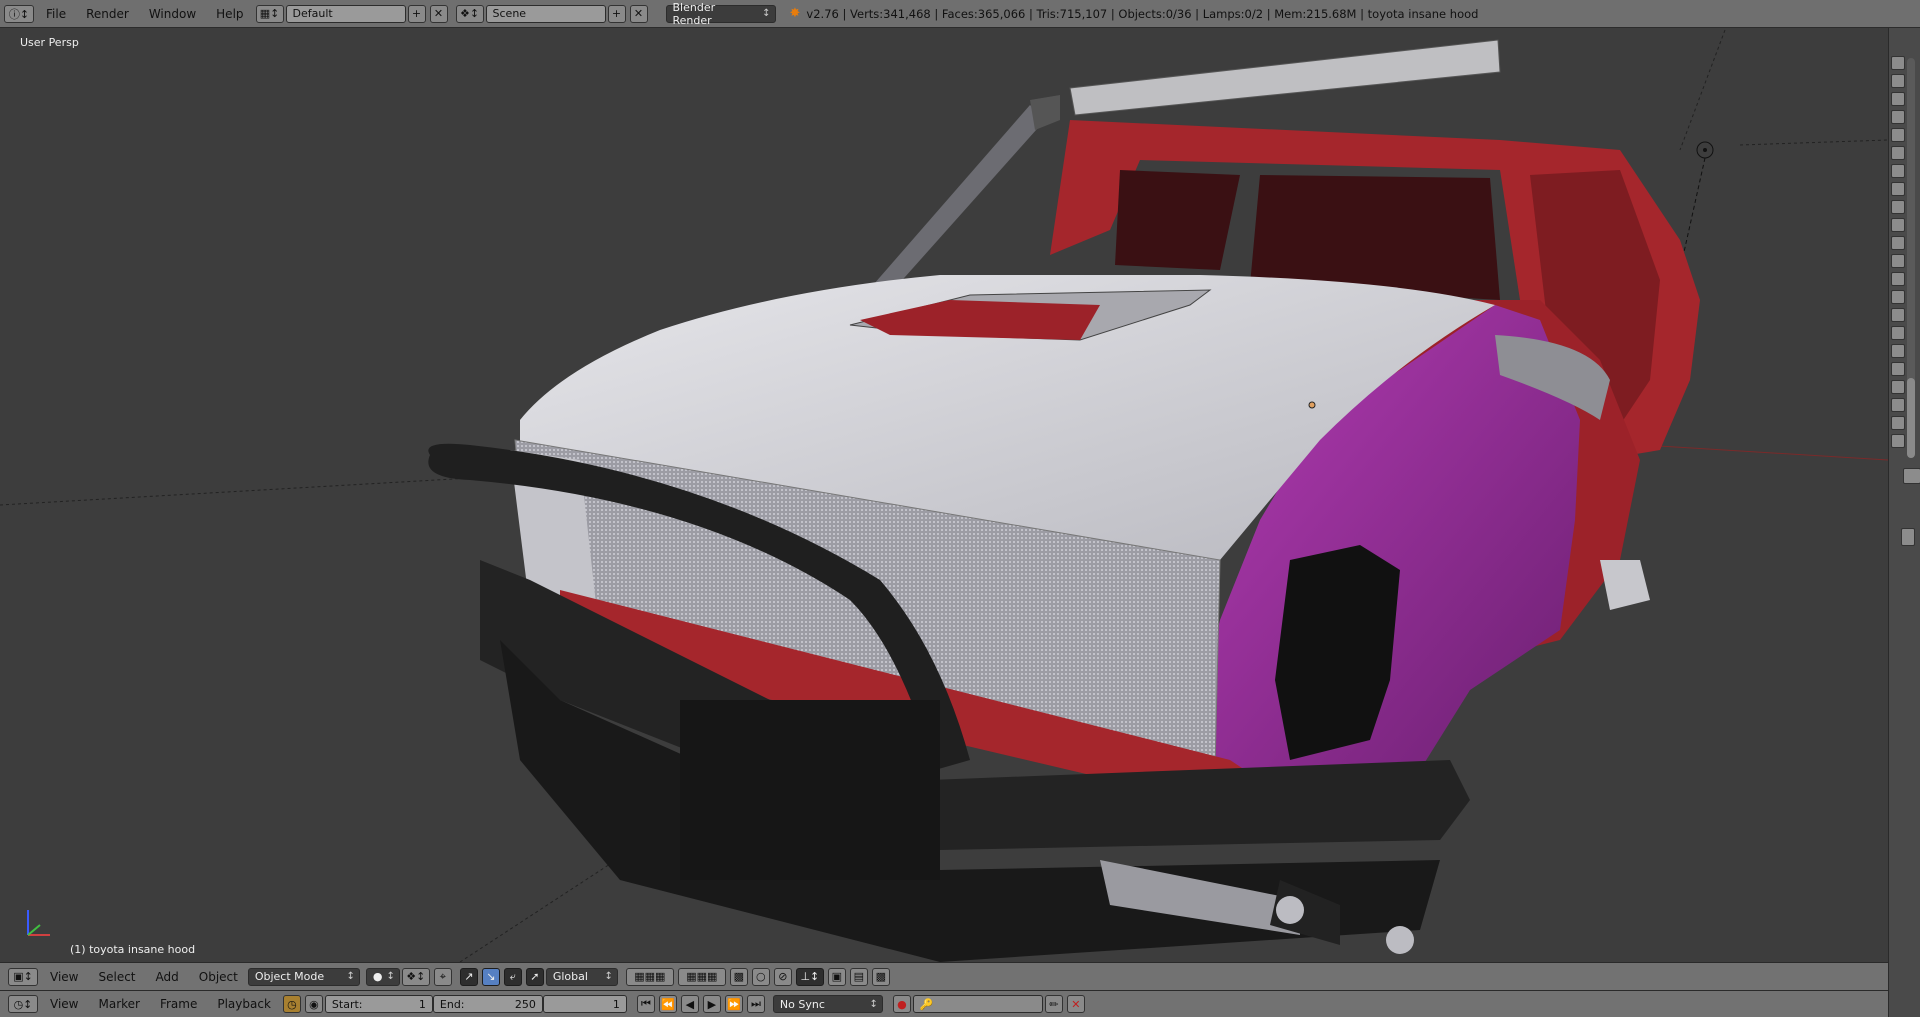 The width and height of the screenshot is (1920, 1017). Describe the element at coordinates (313, 1004) in the screenshot. I see `lock-time-cursor-icon: ◉` at that location.